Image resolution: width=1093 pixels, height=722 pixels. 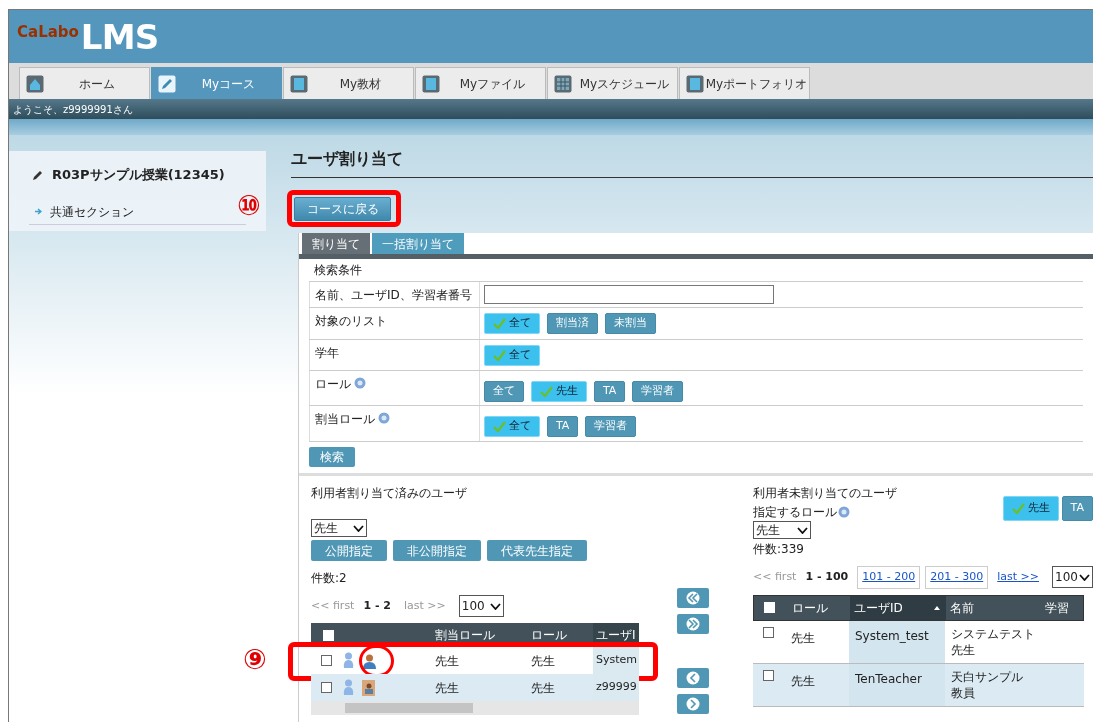 What do you see at coordinates (393, 295) in the screenshot?
I see `field-label: 名前、ユーザID、学習者番号` at bounding box center [393, 295].